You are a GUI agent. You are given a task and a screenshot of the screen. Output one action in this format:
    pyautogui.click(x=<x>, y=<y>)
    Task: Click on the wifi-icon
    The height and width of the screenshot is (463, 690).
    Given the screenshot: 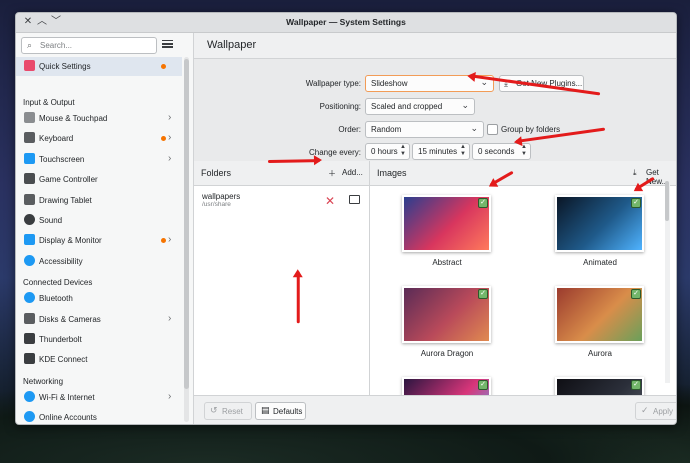 What is the action you would take?
    pyautogui.click(x=29, y=396)
    